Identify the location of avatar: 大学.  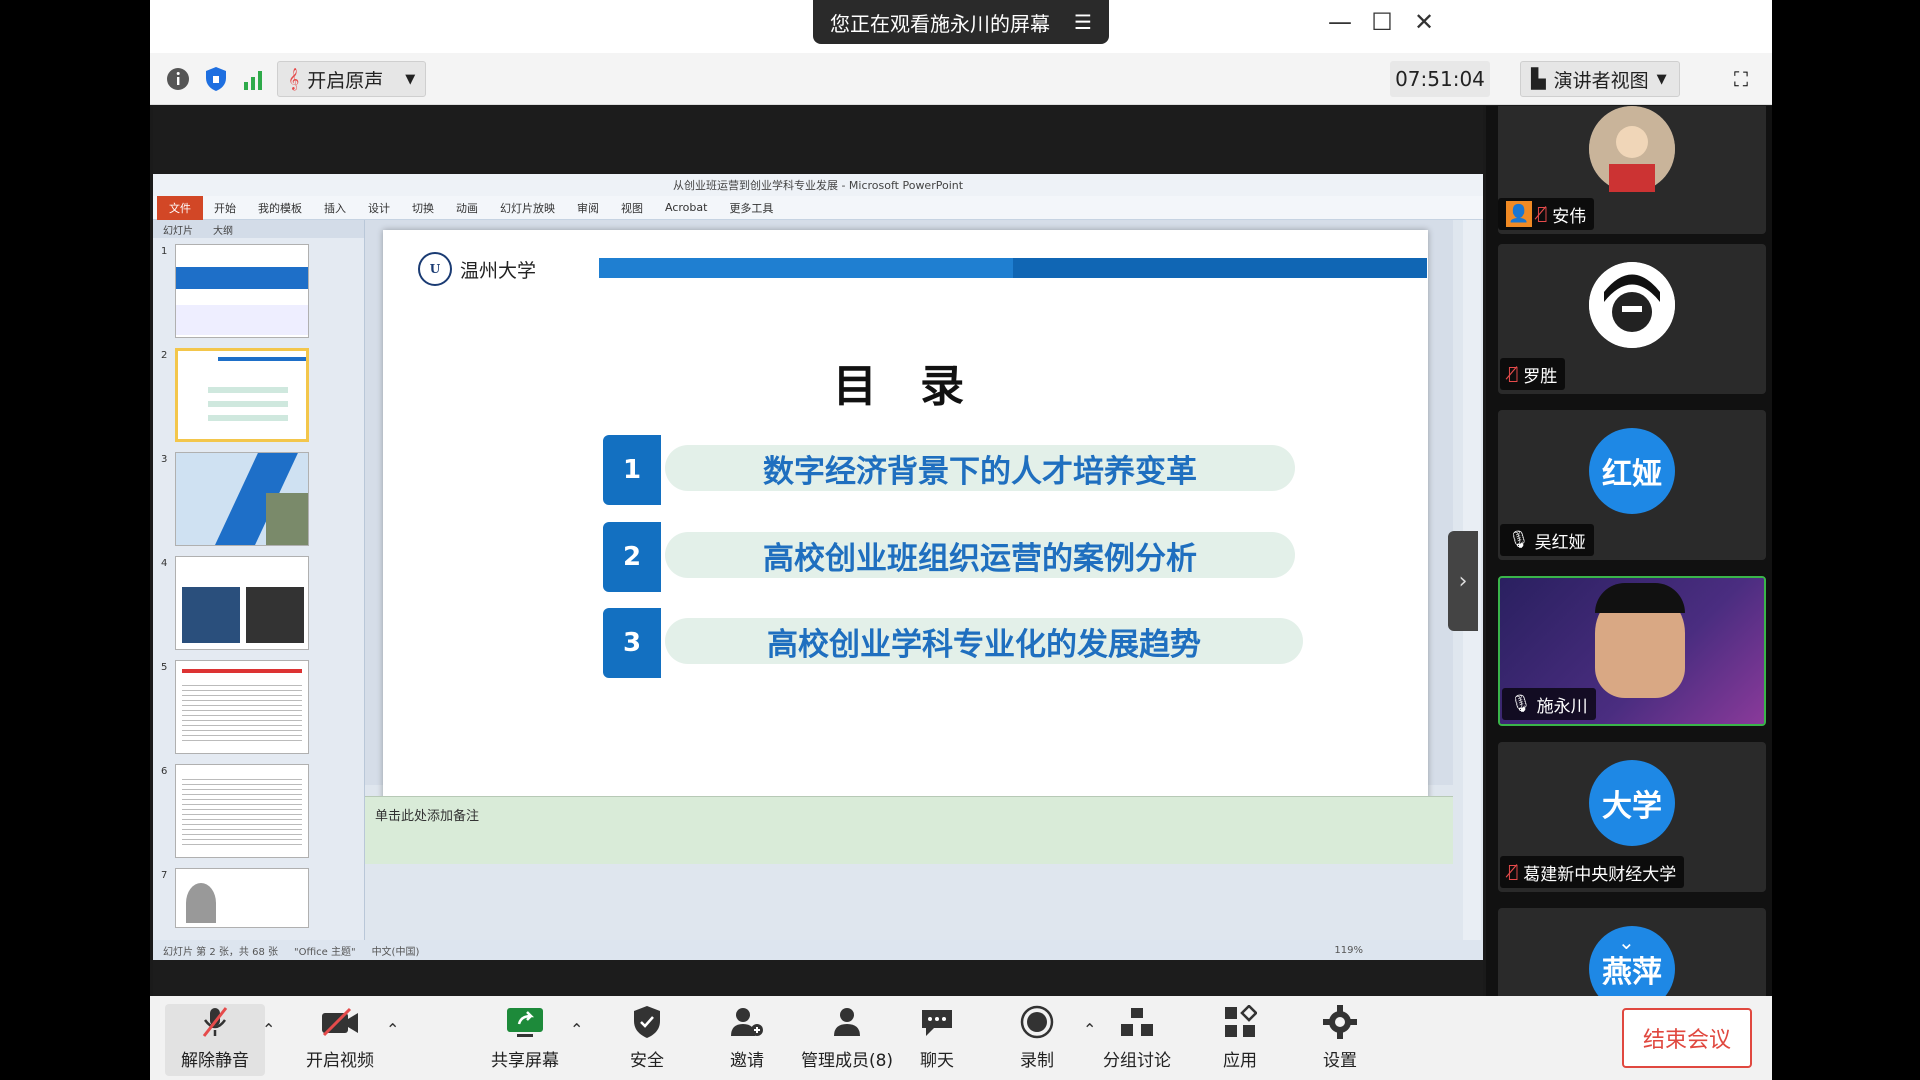
(1632, 803).